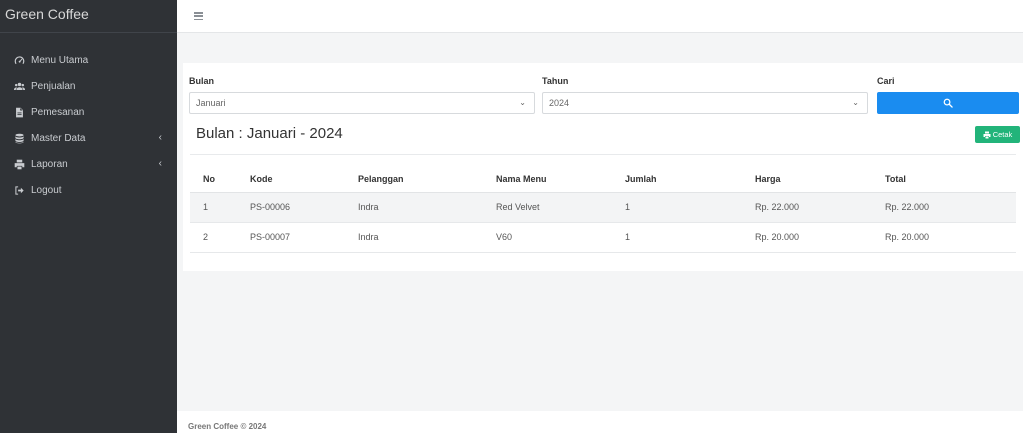  Describe the element at coordinates (53, 86) in the screenshot. I see `sidebar-item-label: Penjualan` at that location.